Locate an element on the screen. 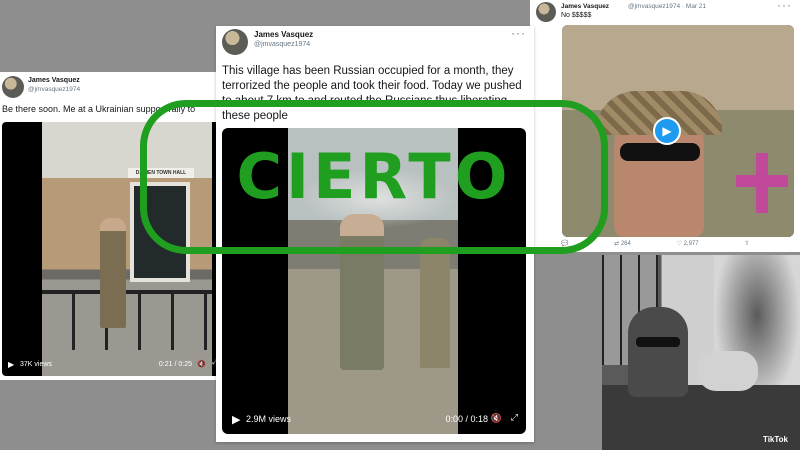  author-handle: @jmvasquez1974 · Mar 21 is located at coordinates (667, 6).